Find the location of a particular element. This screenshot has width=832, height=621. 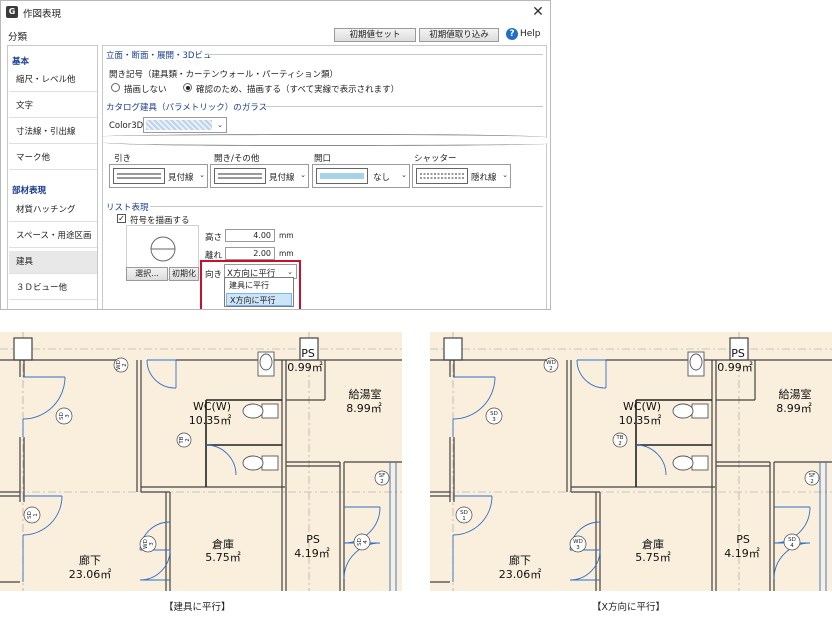

highlight-frame is located at coordinates (250, 284).